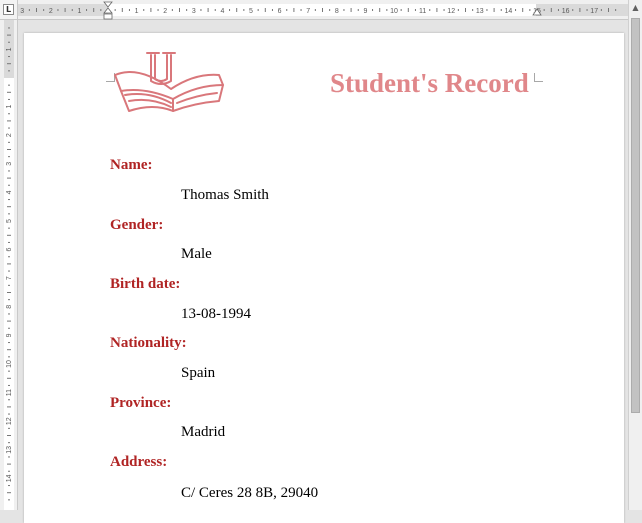  Describe the element at coordinates (429, 83) in the screenshot. I see `document-title: Student's Record` at that location.